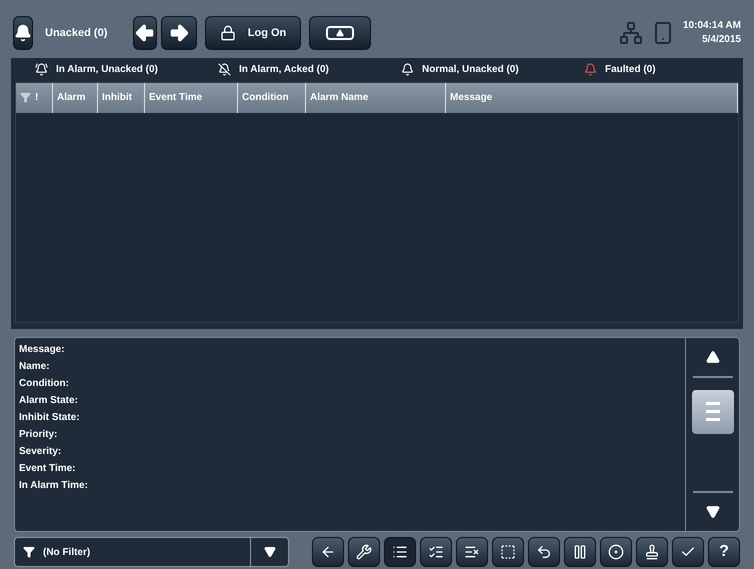  Describe the element at coordinates (270, 552) in the screenshot. I see `dropdown-caret-icon` at that location.